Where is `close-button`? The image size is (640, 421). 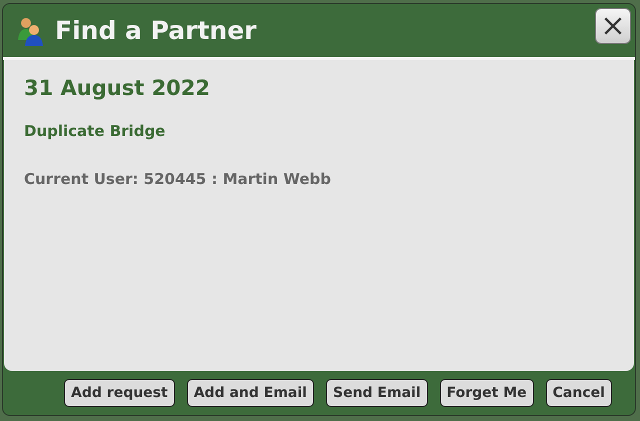 close-button is located at coordinates (613, 26).